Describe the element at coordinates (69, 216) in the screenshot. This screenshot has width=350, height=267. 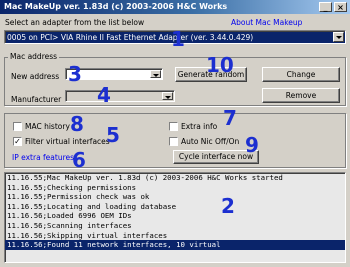
I see `log-line: 11.16.56;Loaded 6996 OEM IDs` at that location.